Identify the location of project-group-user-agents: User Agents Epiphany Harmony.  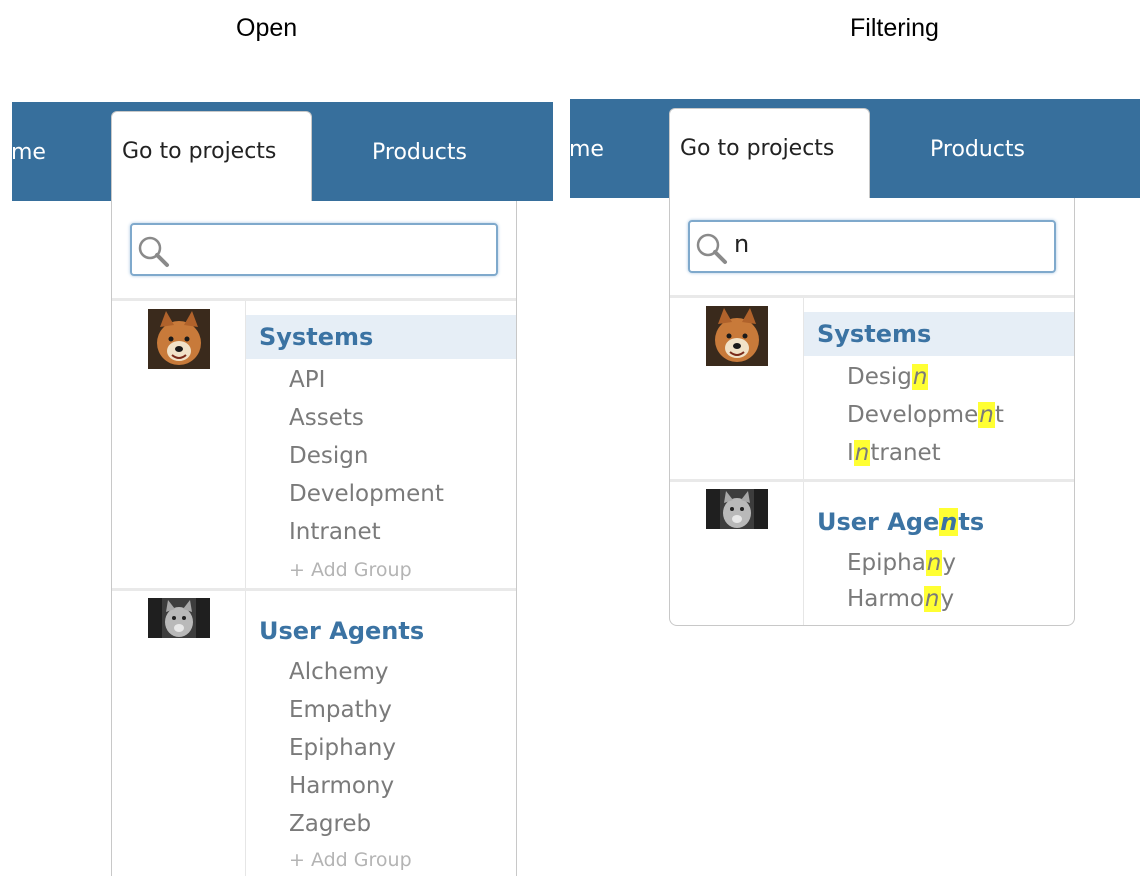
(872, 552).